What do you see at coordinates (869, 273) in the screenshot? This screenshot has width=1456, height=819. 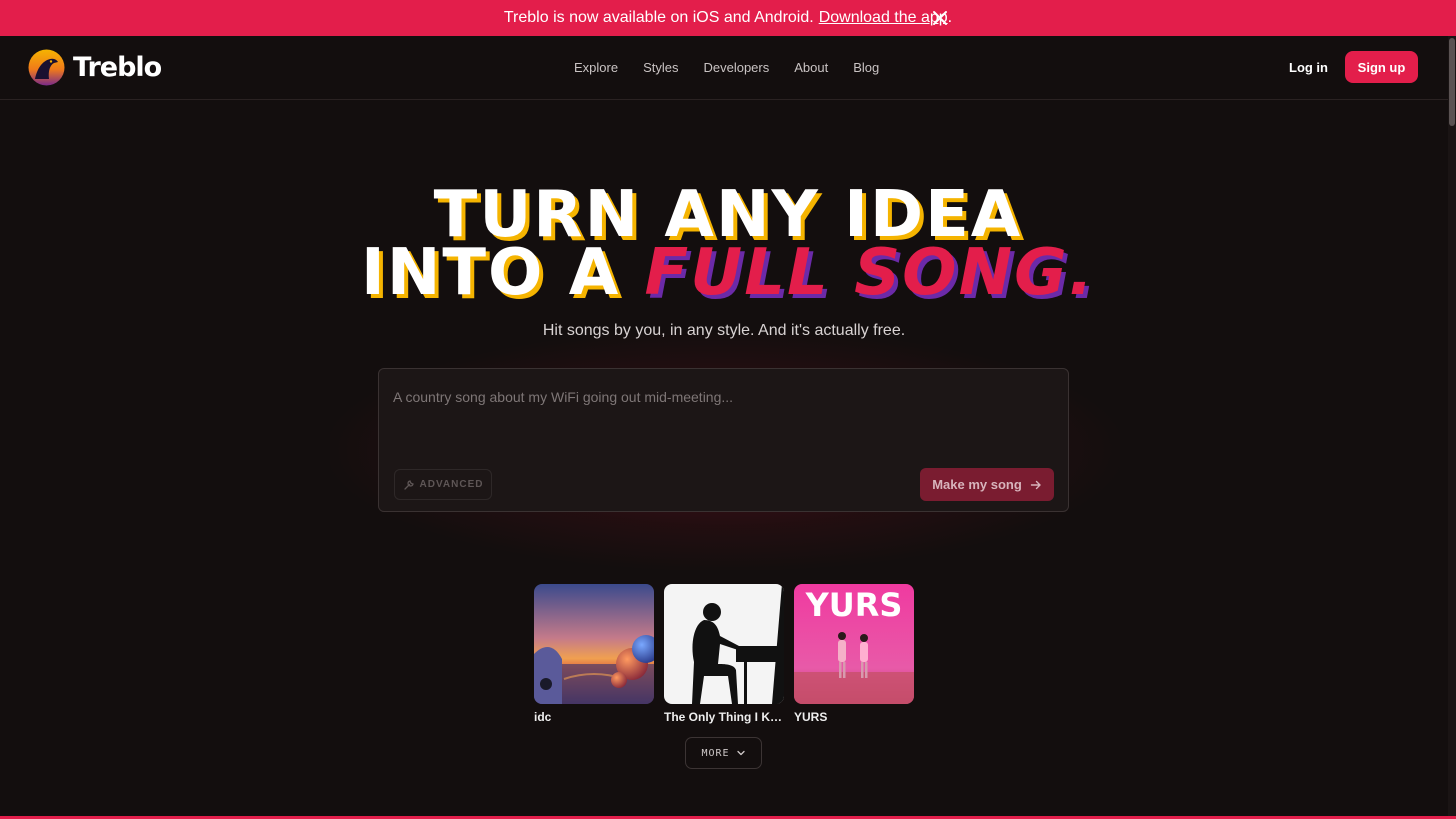 I see `hero-line-2-highlight: FULL SONG.` at bounding box center [869, 273].